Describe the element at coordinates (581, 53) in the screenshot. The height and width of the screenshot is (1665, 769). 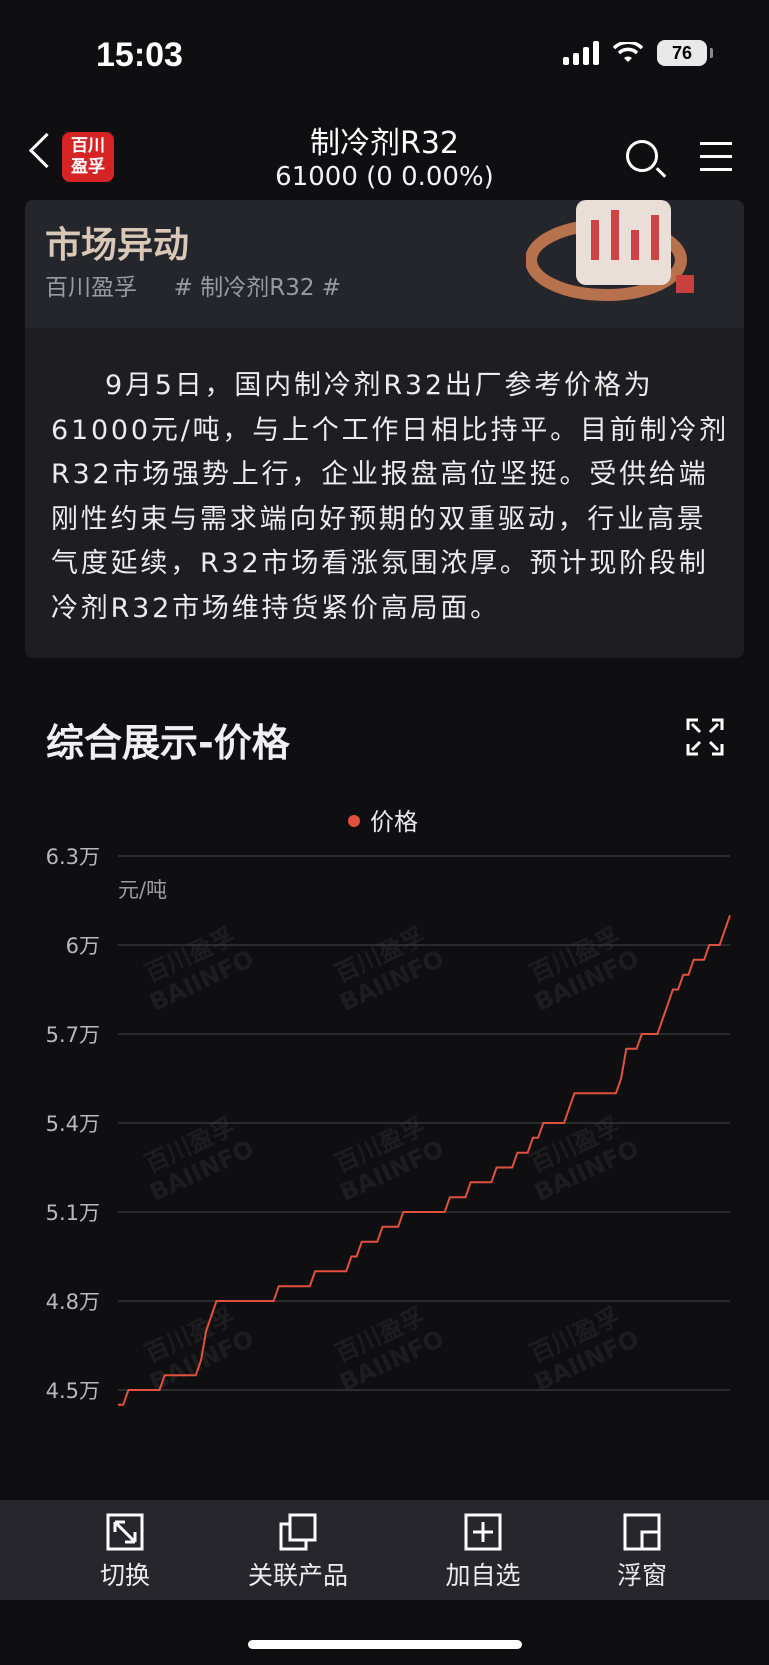
I see `cellular-signal-icon` at that location.